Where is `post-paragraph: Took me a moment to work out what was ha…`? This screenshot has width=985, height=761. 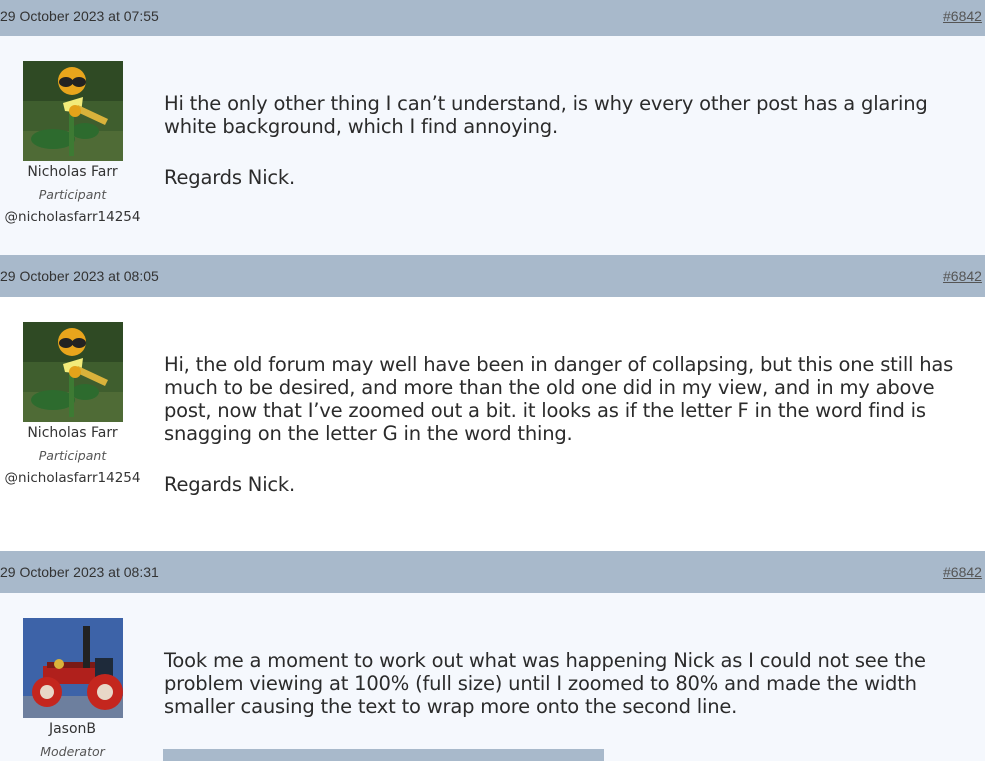 post-paragraph: Took me a moment to work out what was ha… is located at coordinates (545, 683).